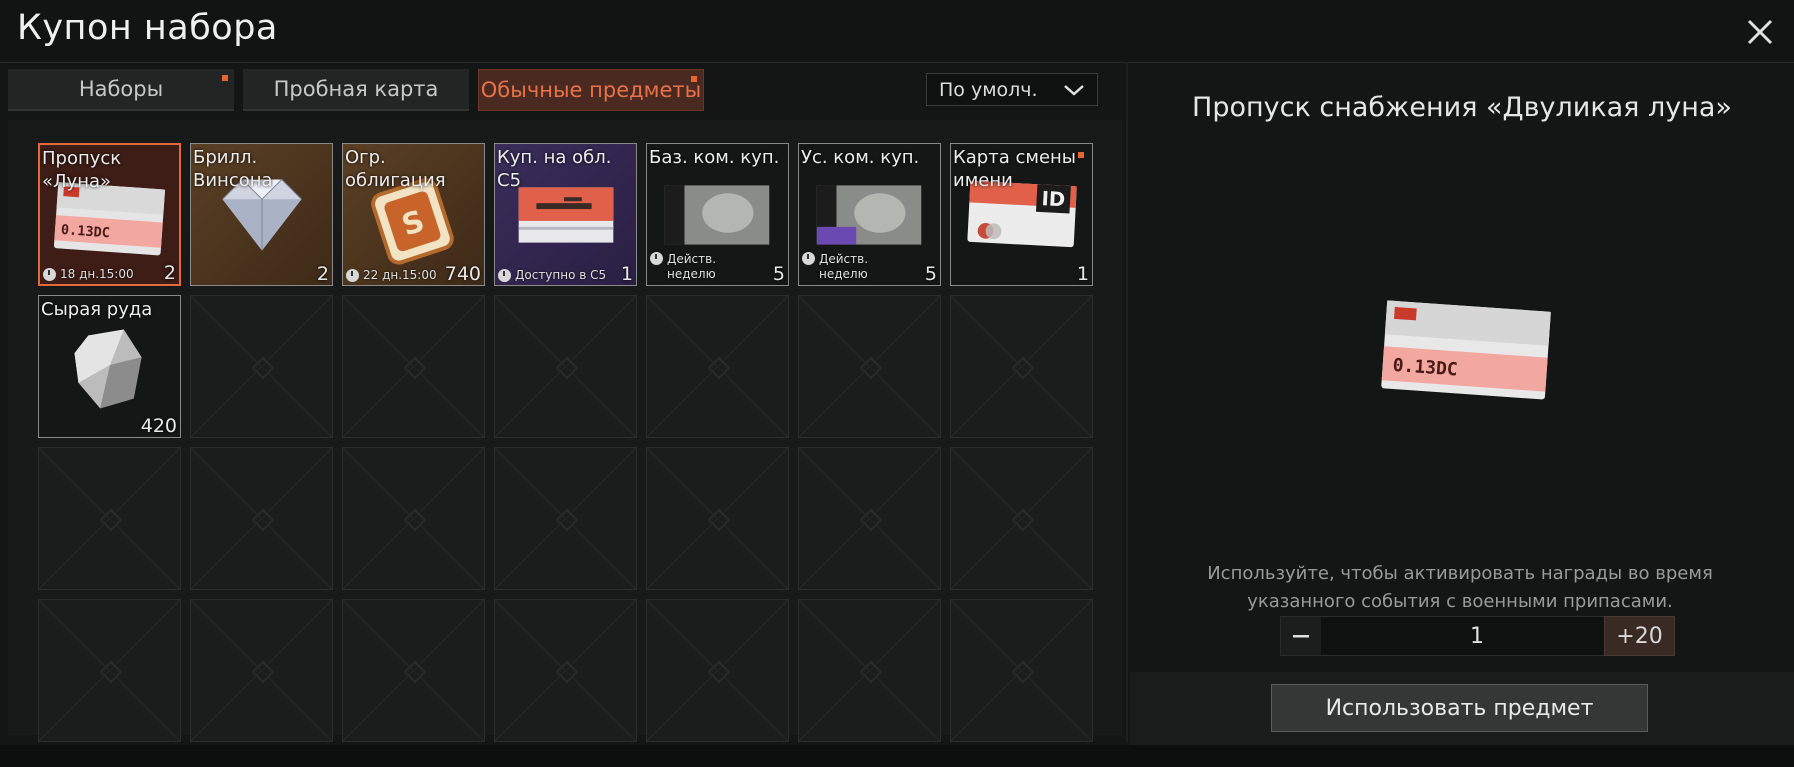 This screenshot has height=767, width=1794. What do you see at coordinates (395, 169) in the screenshot?
I see `item-name: Огр. облигация` at bounding box center [395, 169].